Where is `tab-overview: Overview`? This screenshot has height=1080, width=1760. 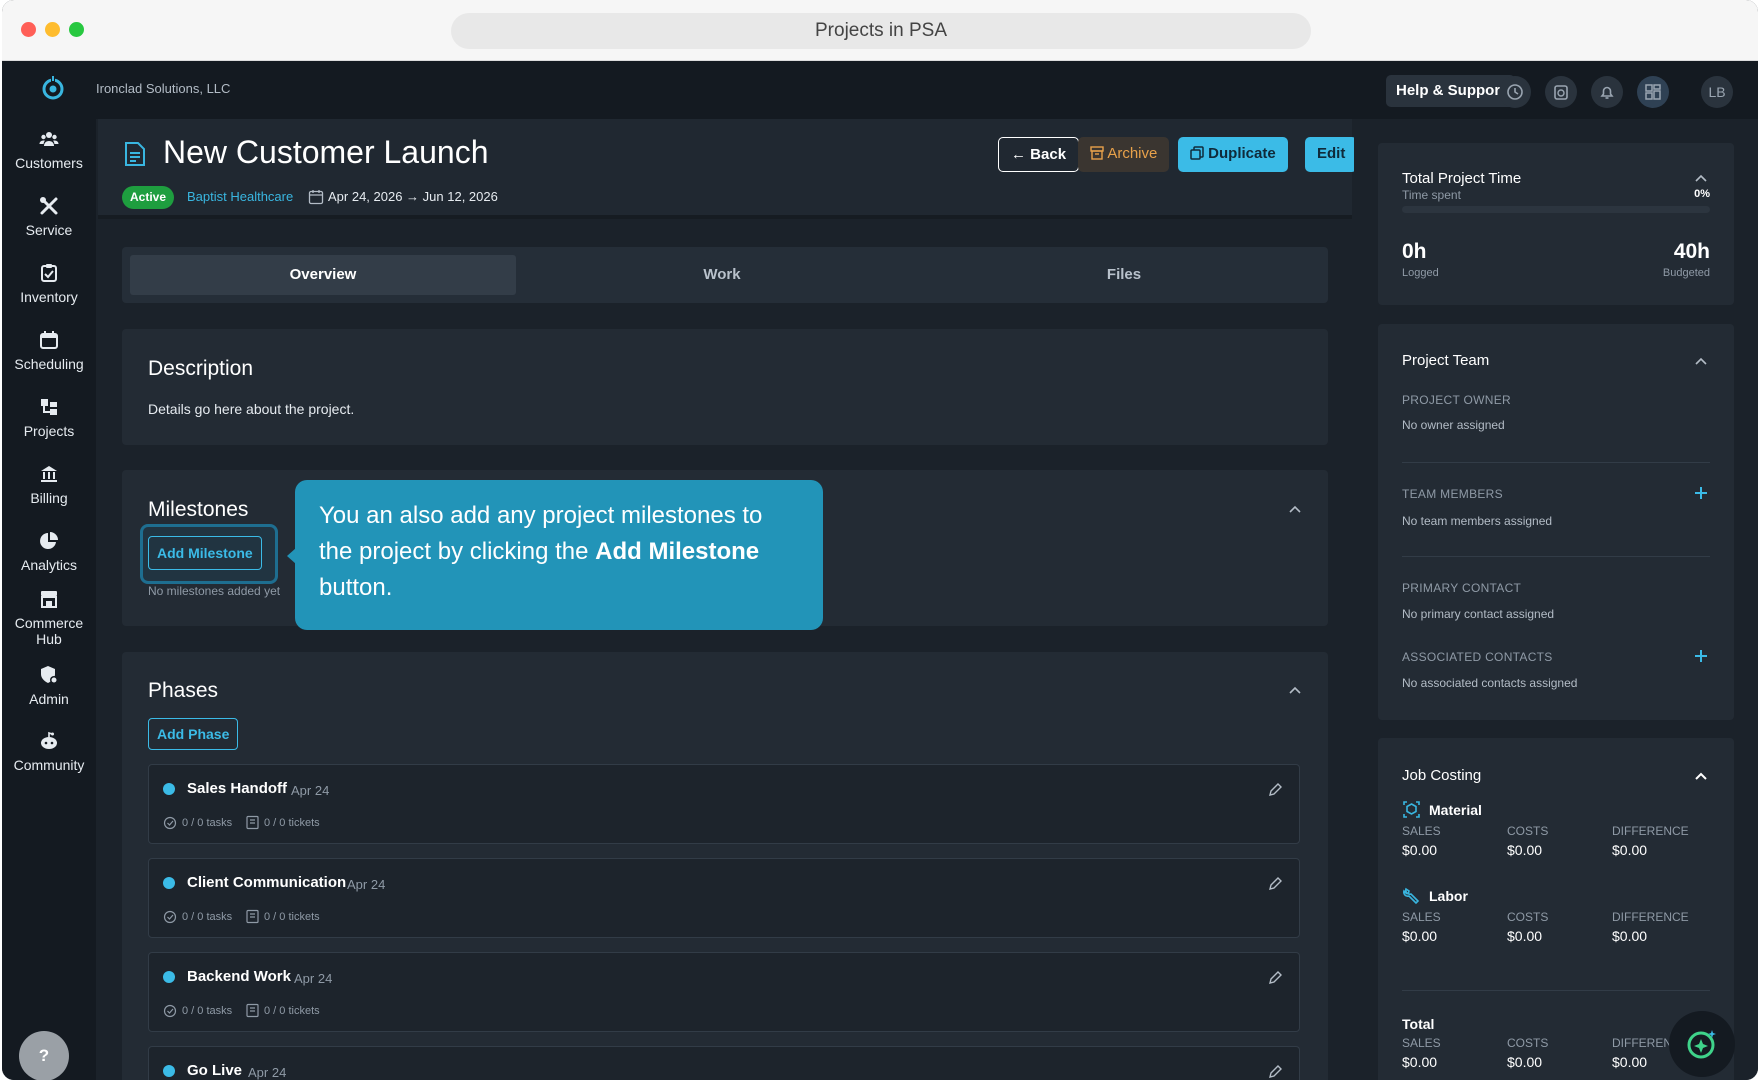 tab-overview: Overview is located at coordinates (323, 275).